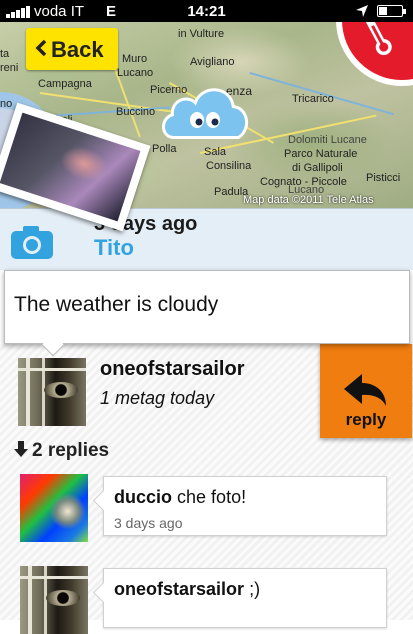  Describe the element at coordinates (383, 178) in the screenshot. I see `map-label: Pisticci` at that location.